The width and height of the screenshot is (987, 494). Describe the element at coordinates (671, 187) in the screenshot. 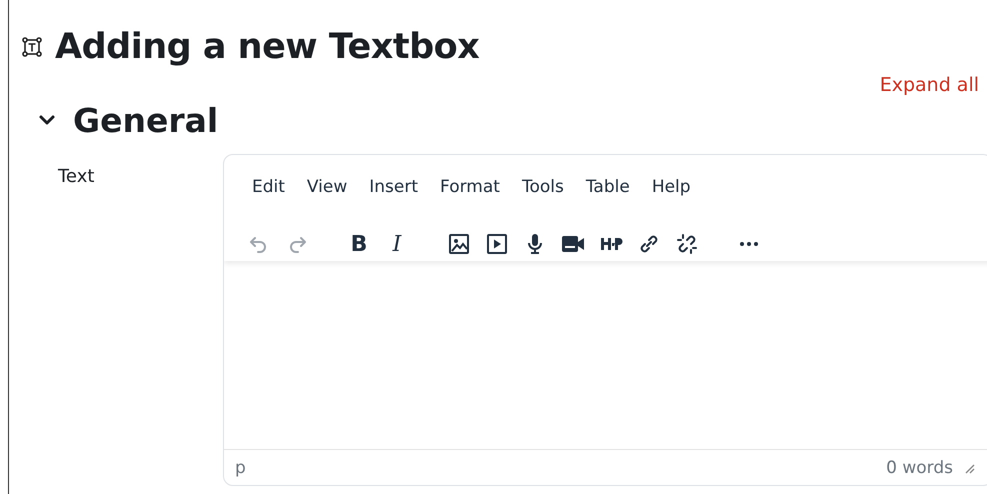

I see `menu-item: Help` at that location.